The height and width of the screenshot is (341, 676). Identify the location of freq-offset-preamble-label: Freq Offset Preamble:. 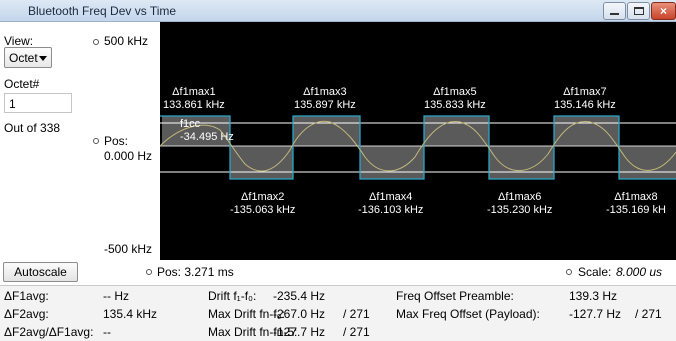
(455, 296).